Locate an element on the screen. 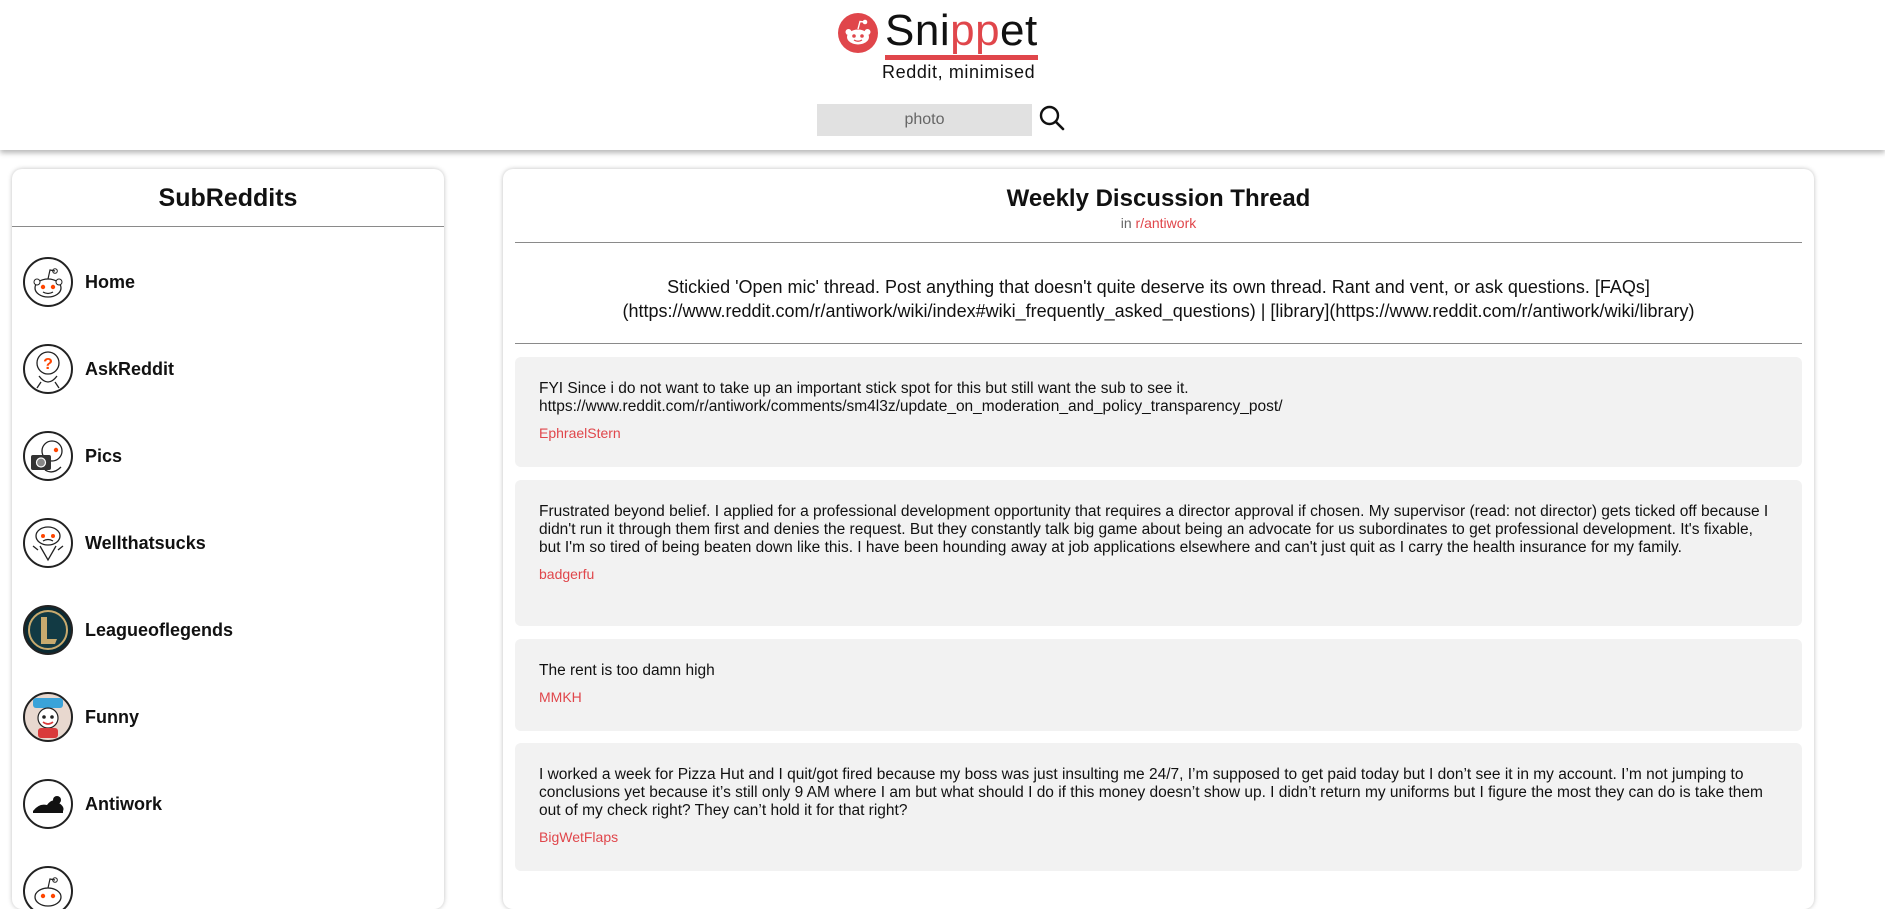  antiwork-lounge-icon is located at coordinates (48, 804).